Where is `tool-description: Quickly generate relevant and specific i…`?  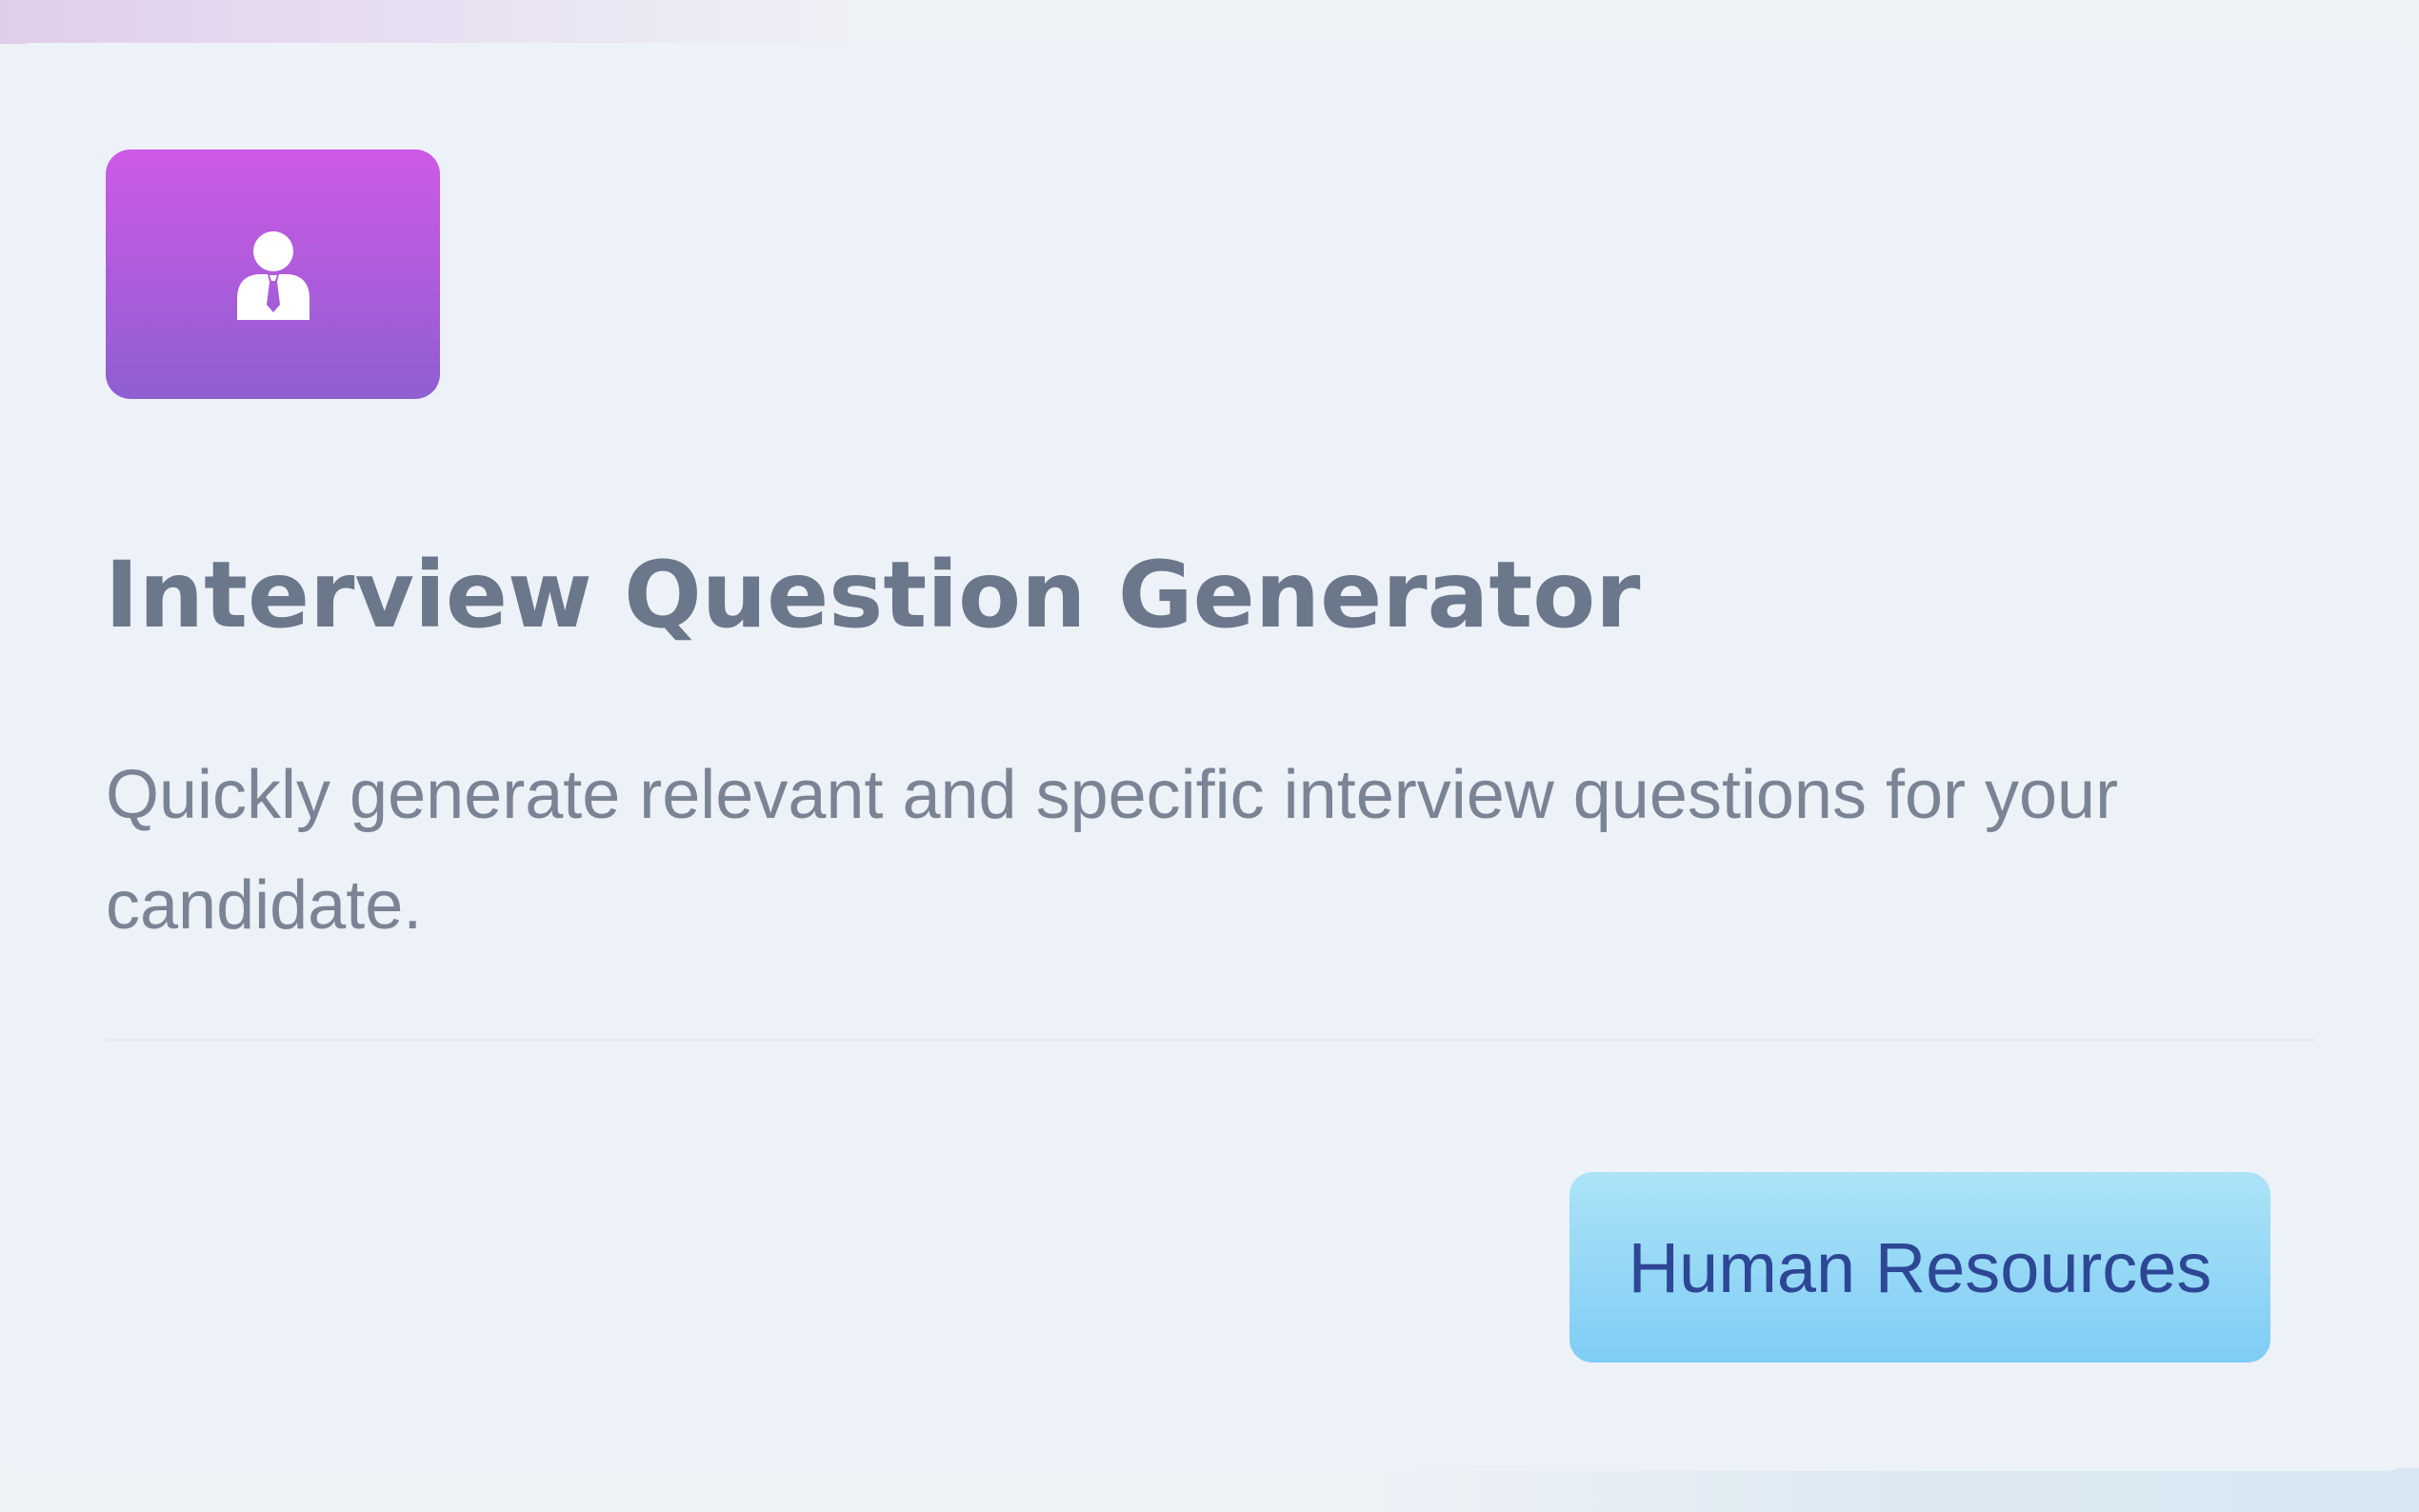 tool-description: Quickly generate relevant and specific i… is located at coordinates (1112, 850).